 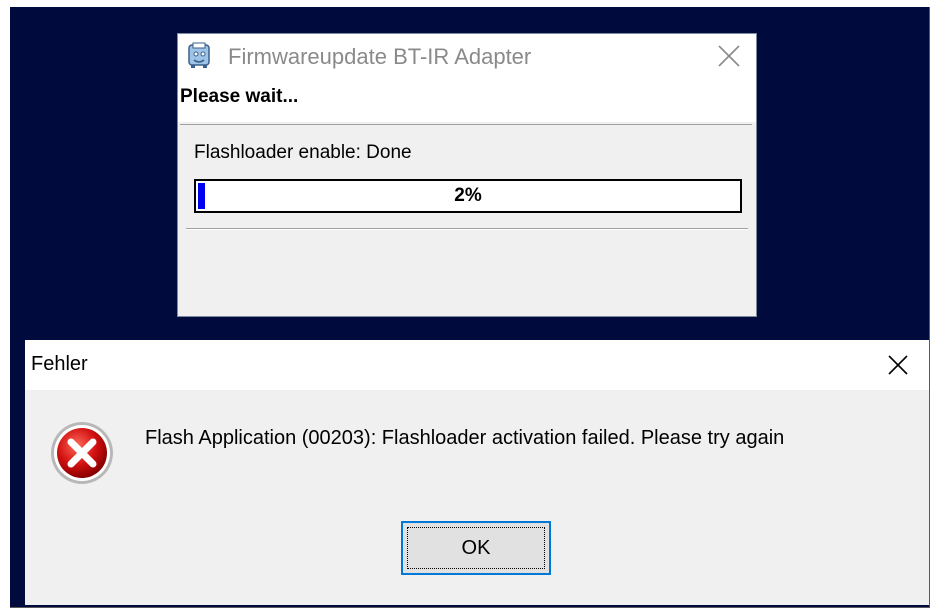 I want to click on progress-bar: 2%, so click(x=468, y=196).